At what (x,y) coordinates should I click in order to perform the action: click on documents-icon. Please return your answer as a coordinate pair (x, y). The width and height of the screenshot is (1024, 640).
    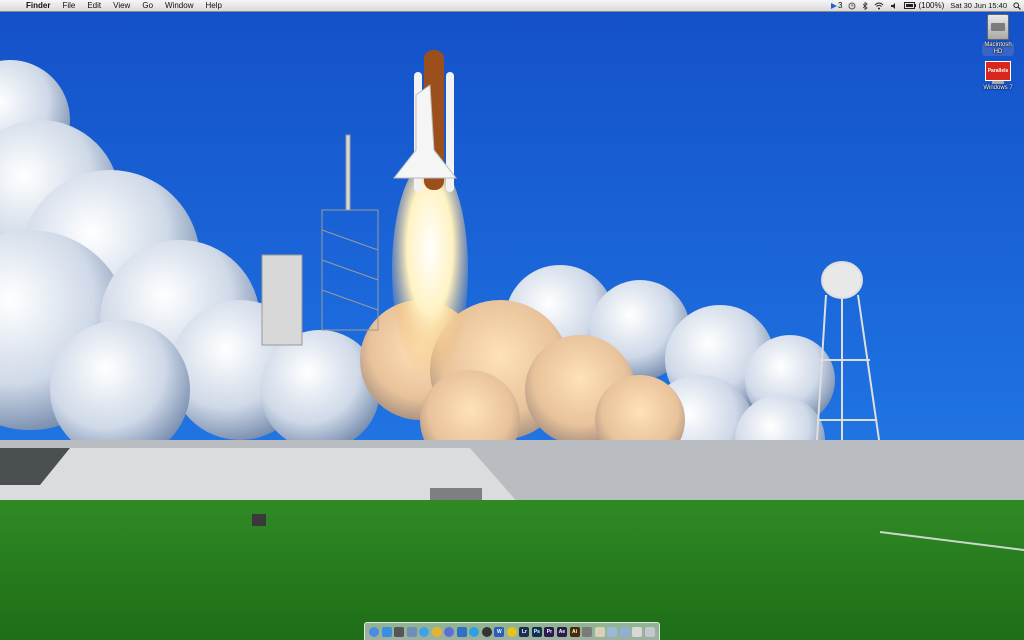
    Looking at the image, I should click on (637, 631).